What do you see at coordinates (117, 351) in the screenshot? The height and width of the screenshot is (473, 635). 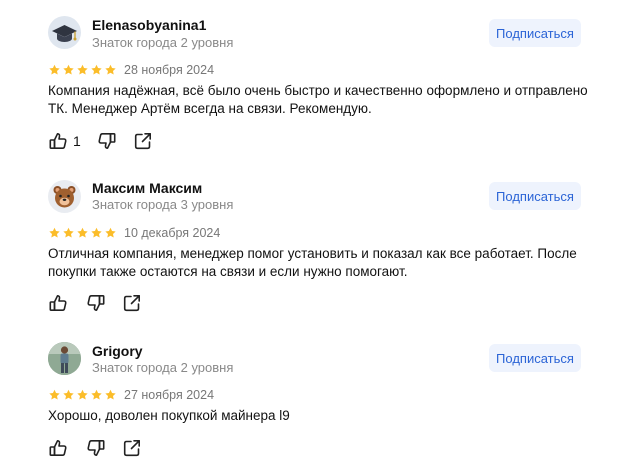 I see `author-name: Grigory` at bounding box center [117, 351].